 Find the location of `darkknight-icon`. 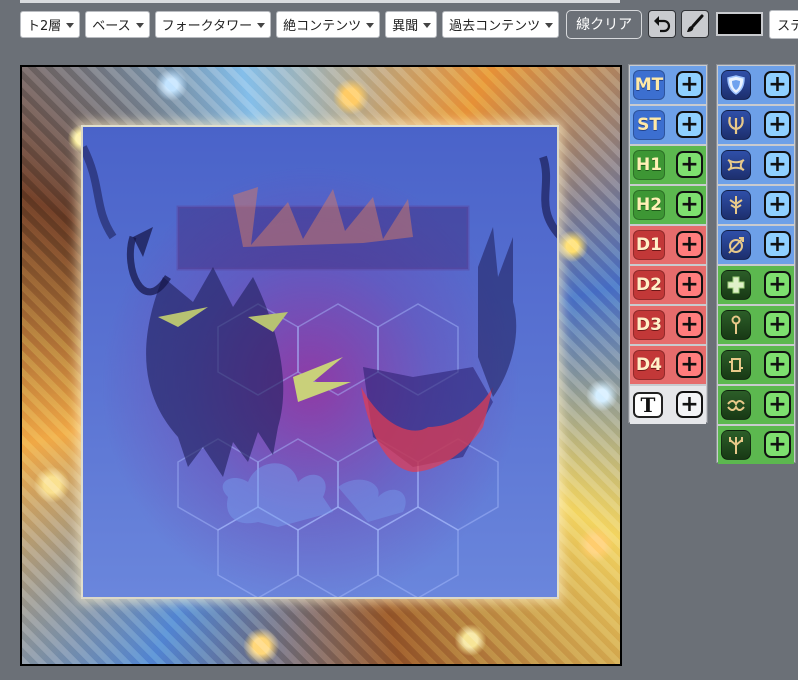

darkknight-icon is located at coordinates (736, 165).